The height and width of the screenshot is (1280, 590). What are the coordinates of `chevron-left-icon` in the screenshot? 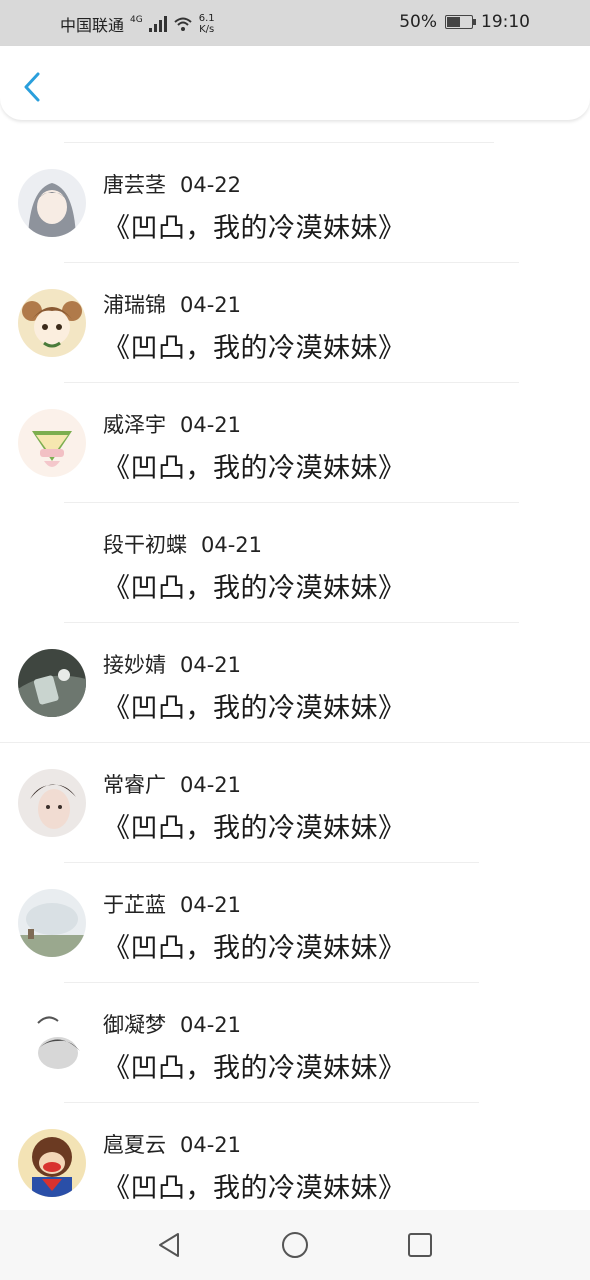 It's located at (32, 87).